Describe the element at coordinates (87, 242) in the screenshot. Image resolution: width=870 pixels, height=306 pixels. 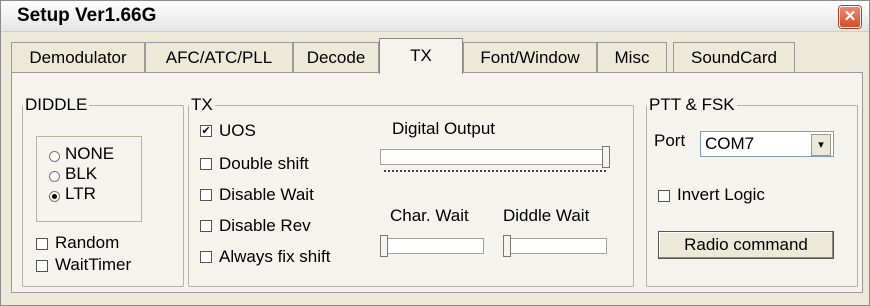
I see `random-label: Random` at that location.